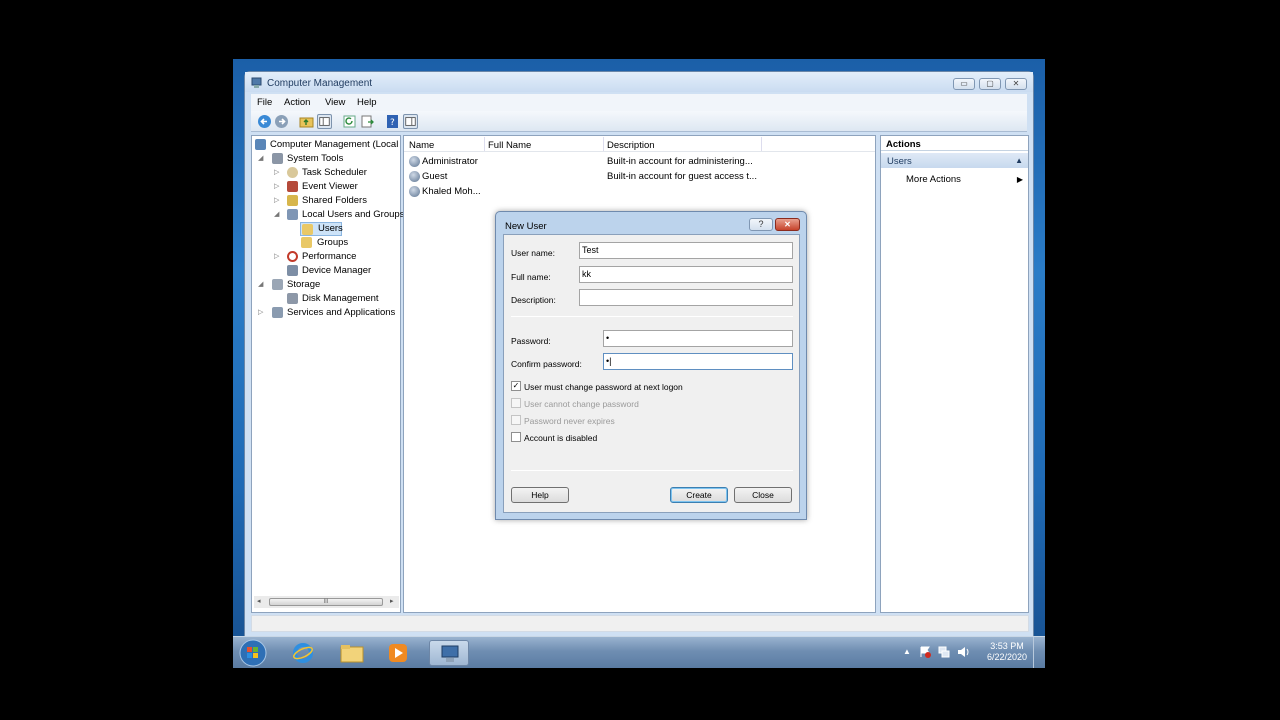 The height and width of the screenshot is (720, 1280). Describe the element at coordinates (516, 403) in the screenshot. I see `cannot-change-password-checkbox` at that location.